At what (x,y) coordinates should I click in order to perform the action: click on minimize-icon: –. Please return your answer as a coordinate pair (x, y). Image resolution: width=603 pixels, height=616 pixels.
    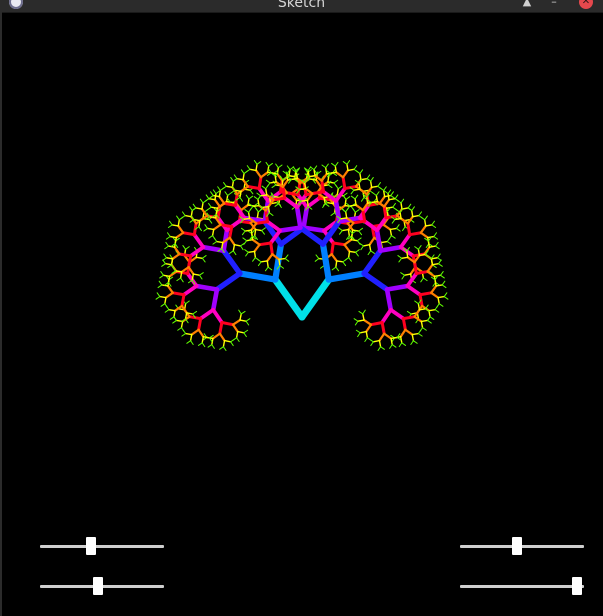
    Looking at the image, I should click on (554, 4).